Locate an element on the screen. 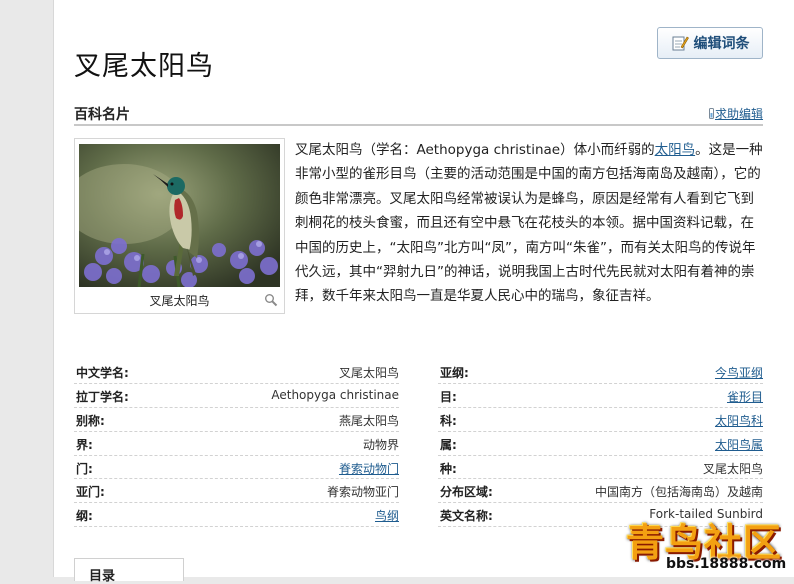 The height and width of the screenshot is (584, 794). info-label: 亚门: is located at coordinates (90, 492).